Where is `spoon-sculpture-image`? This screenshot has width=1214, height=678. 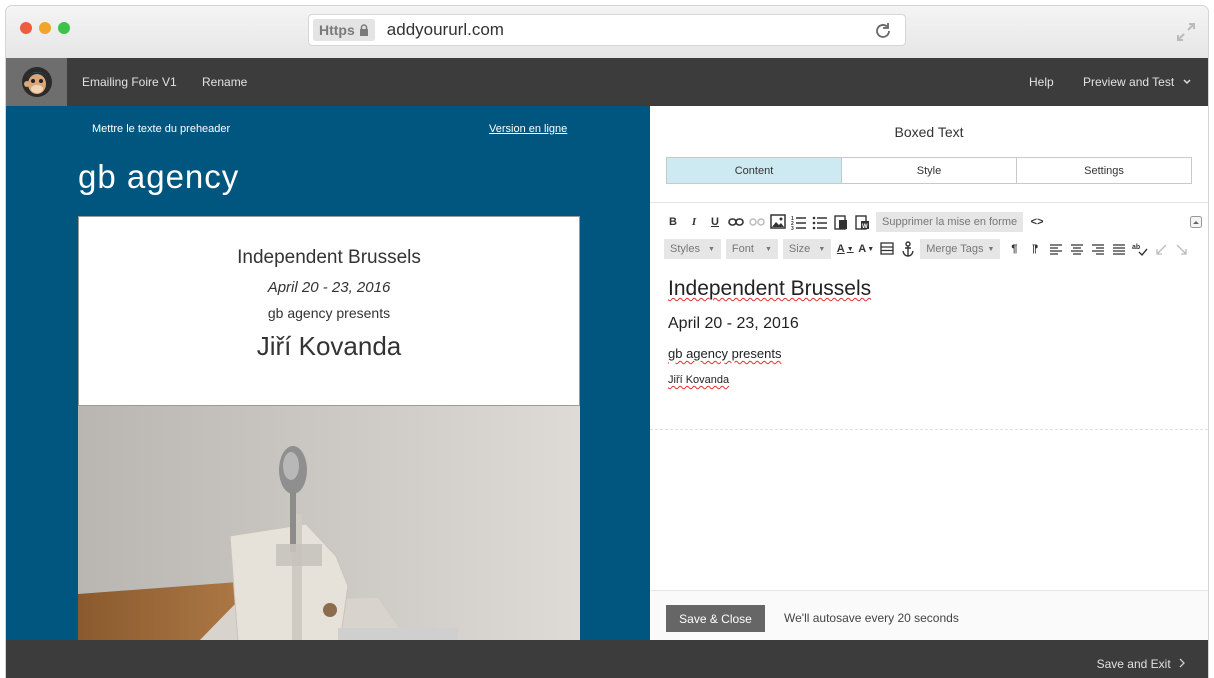
spoon-sculpture-image is located at coordinates (329, 523).